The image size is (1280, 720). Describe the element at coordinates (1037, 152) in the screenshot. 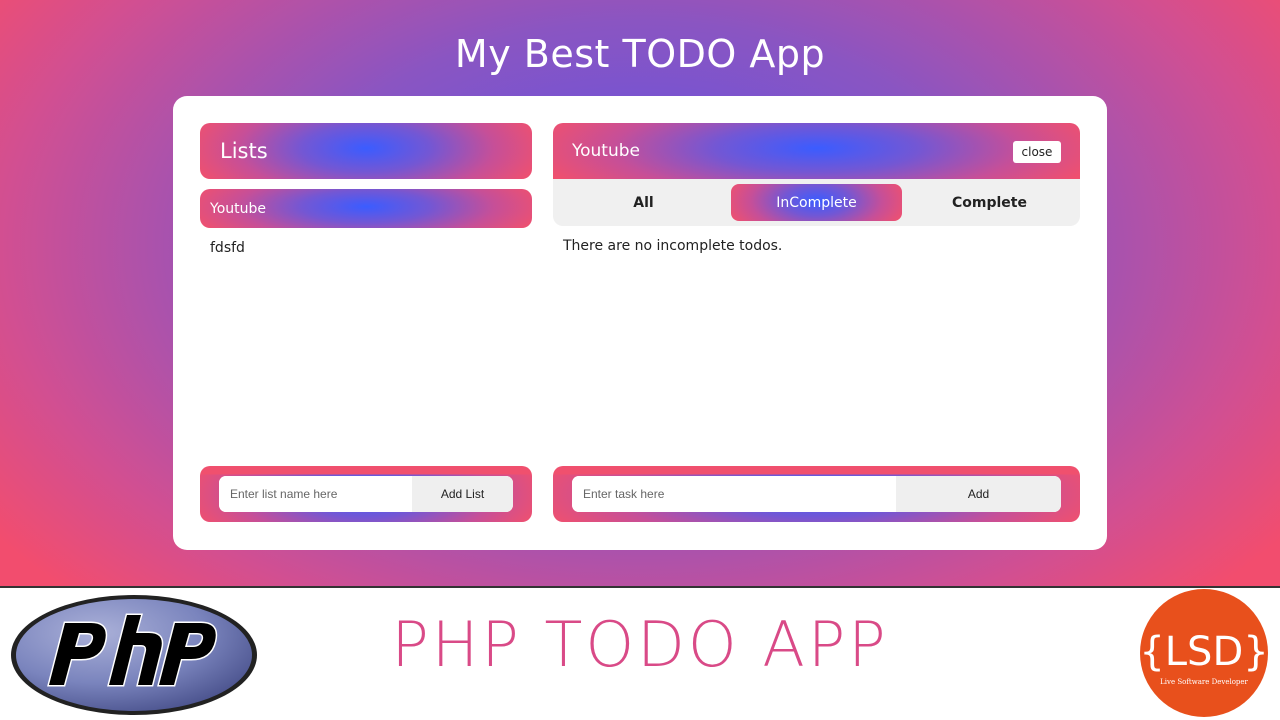

I see `close-button: close` at that location.